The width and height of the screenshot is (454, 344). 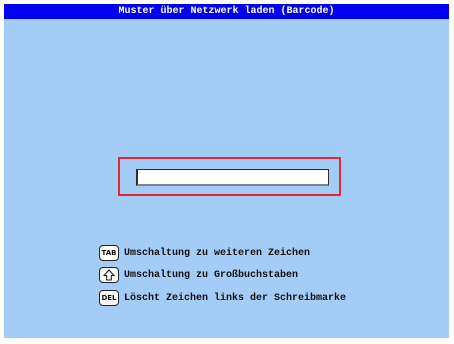 I want to click on hint-tab: TAB Umschaltung zu weiteren Zeichen, so click(x=204, y=253).